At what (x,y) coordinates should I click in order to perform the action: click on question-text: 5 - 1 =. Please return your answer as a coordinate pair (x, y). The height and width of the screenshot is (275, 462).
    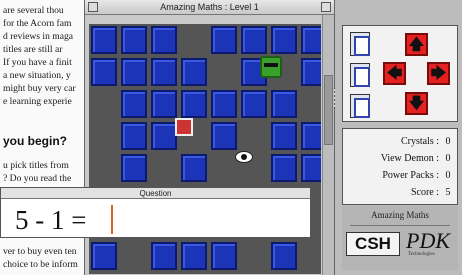
    Looking at the image, I should click on (51, 220).